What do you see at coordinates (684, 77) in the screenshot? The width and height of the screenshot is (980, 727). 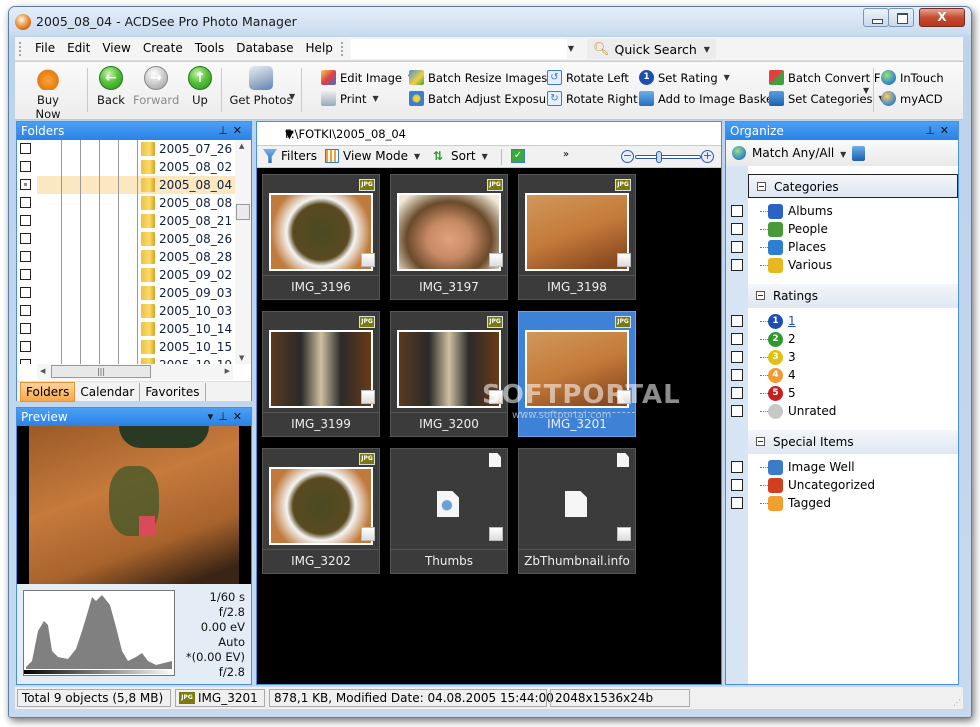 I see `set-rating-button: 1 Set Rating ▼` at bounding box center [684, 77].